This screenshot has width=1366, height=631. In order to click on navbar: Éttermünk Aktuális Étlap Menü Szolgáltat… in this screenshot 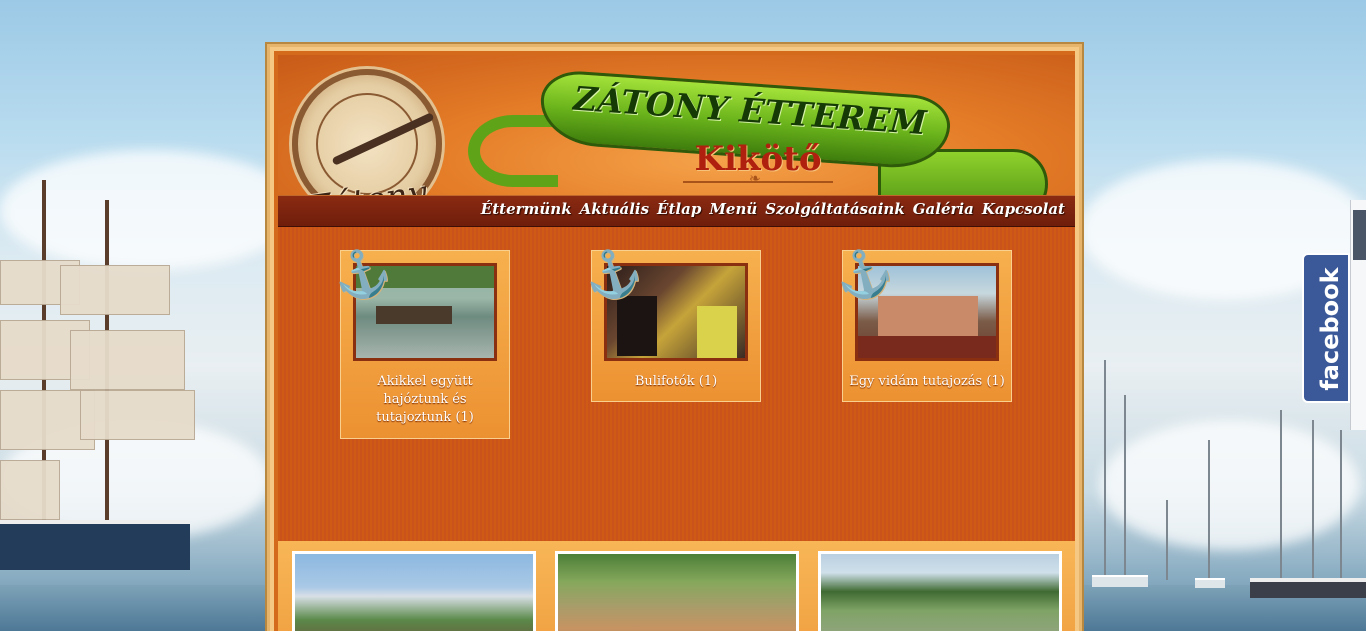, I will do `click(676, 211)`.